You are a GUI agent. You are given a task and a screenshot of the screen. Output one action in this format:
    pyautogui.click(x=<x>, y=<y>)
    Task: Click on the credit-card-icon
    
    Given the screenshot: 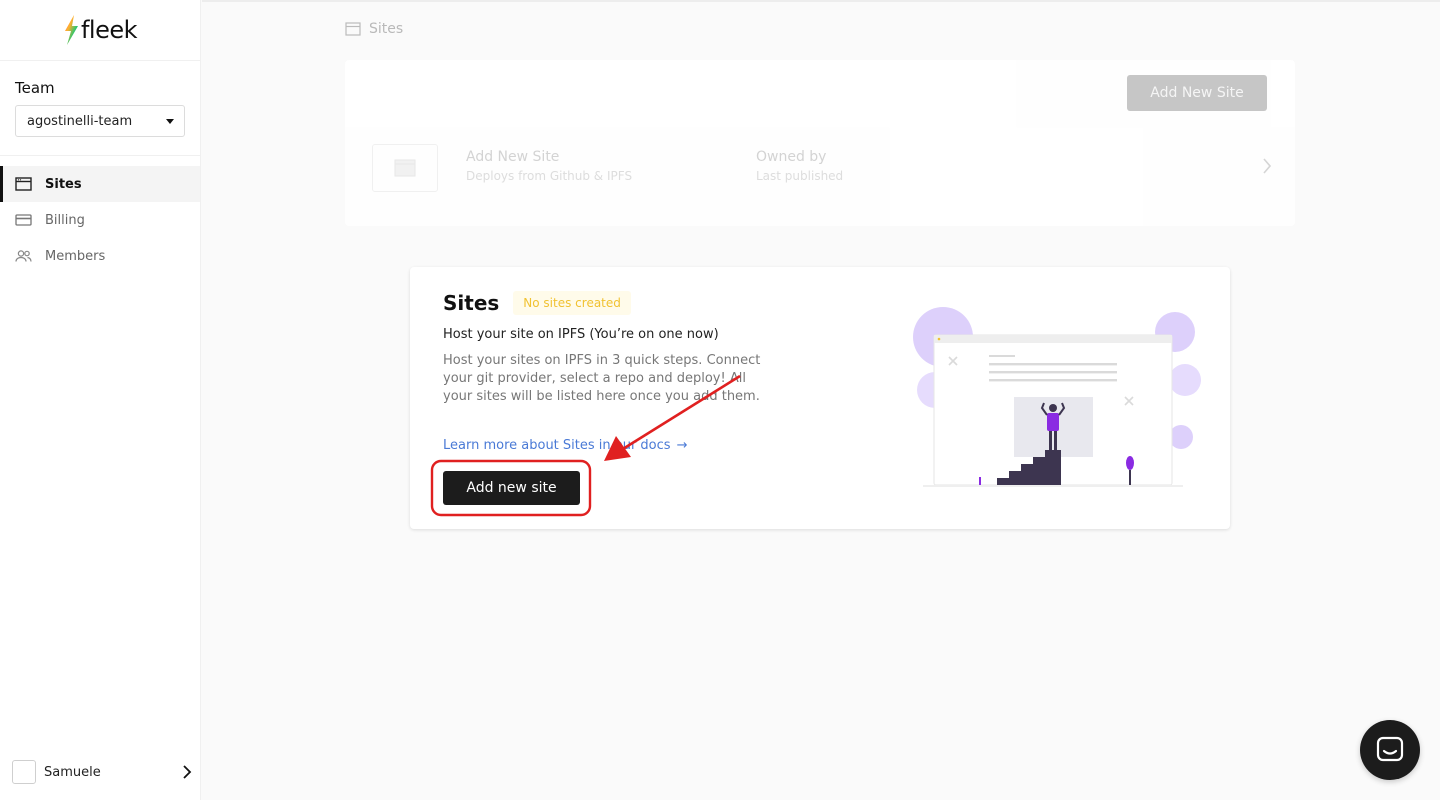 What is the action you would take?
    pyautogui.click(x=23, y=220)
    